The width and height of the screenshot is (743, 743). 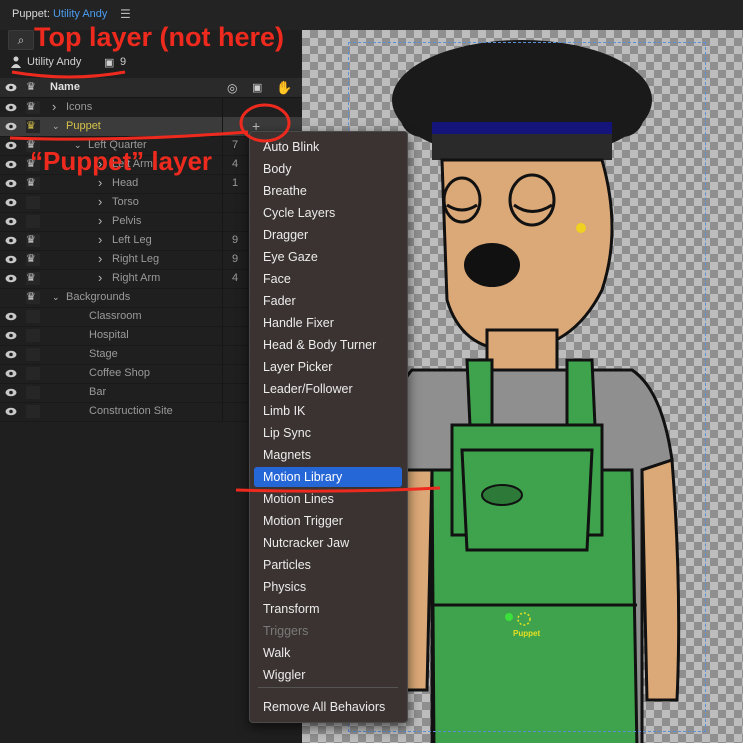 I want to click on name-column-header: Name, so click(x=65, y=87).